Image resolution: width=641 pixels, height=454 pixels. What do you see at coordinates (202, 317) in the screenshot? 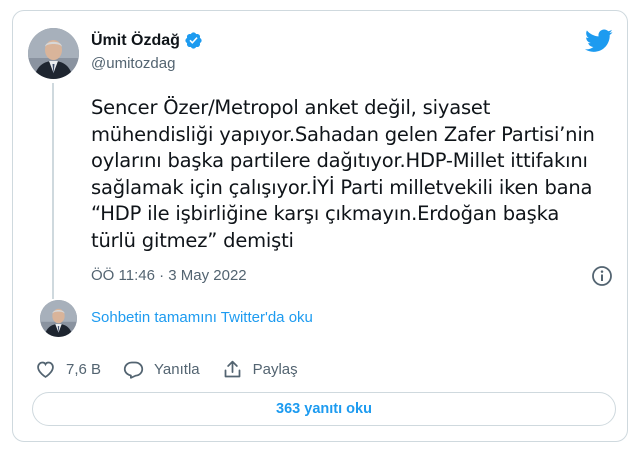
I see `read-conversation-link: Sohbetin tamamını Twitter'da oku` at bounding box center [202, 317].